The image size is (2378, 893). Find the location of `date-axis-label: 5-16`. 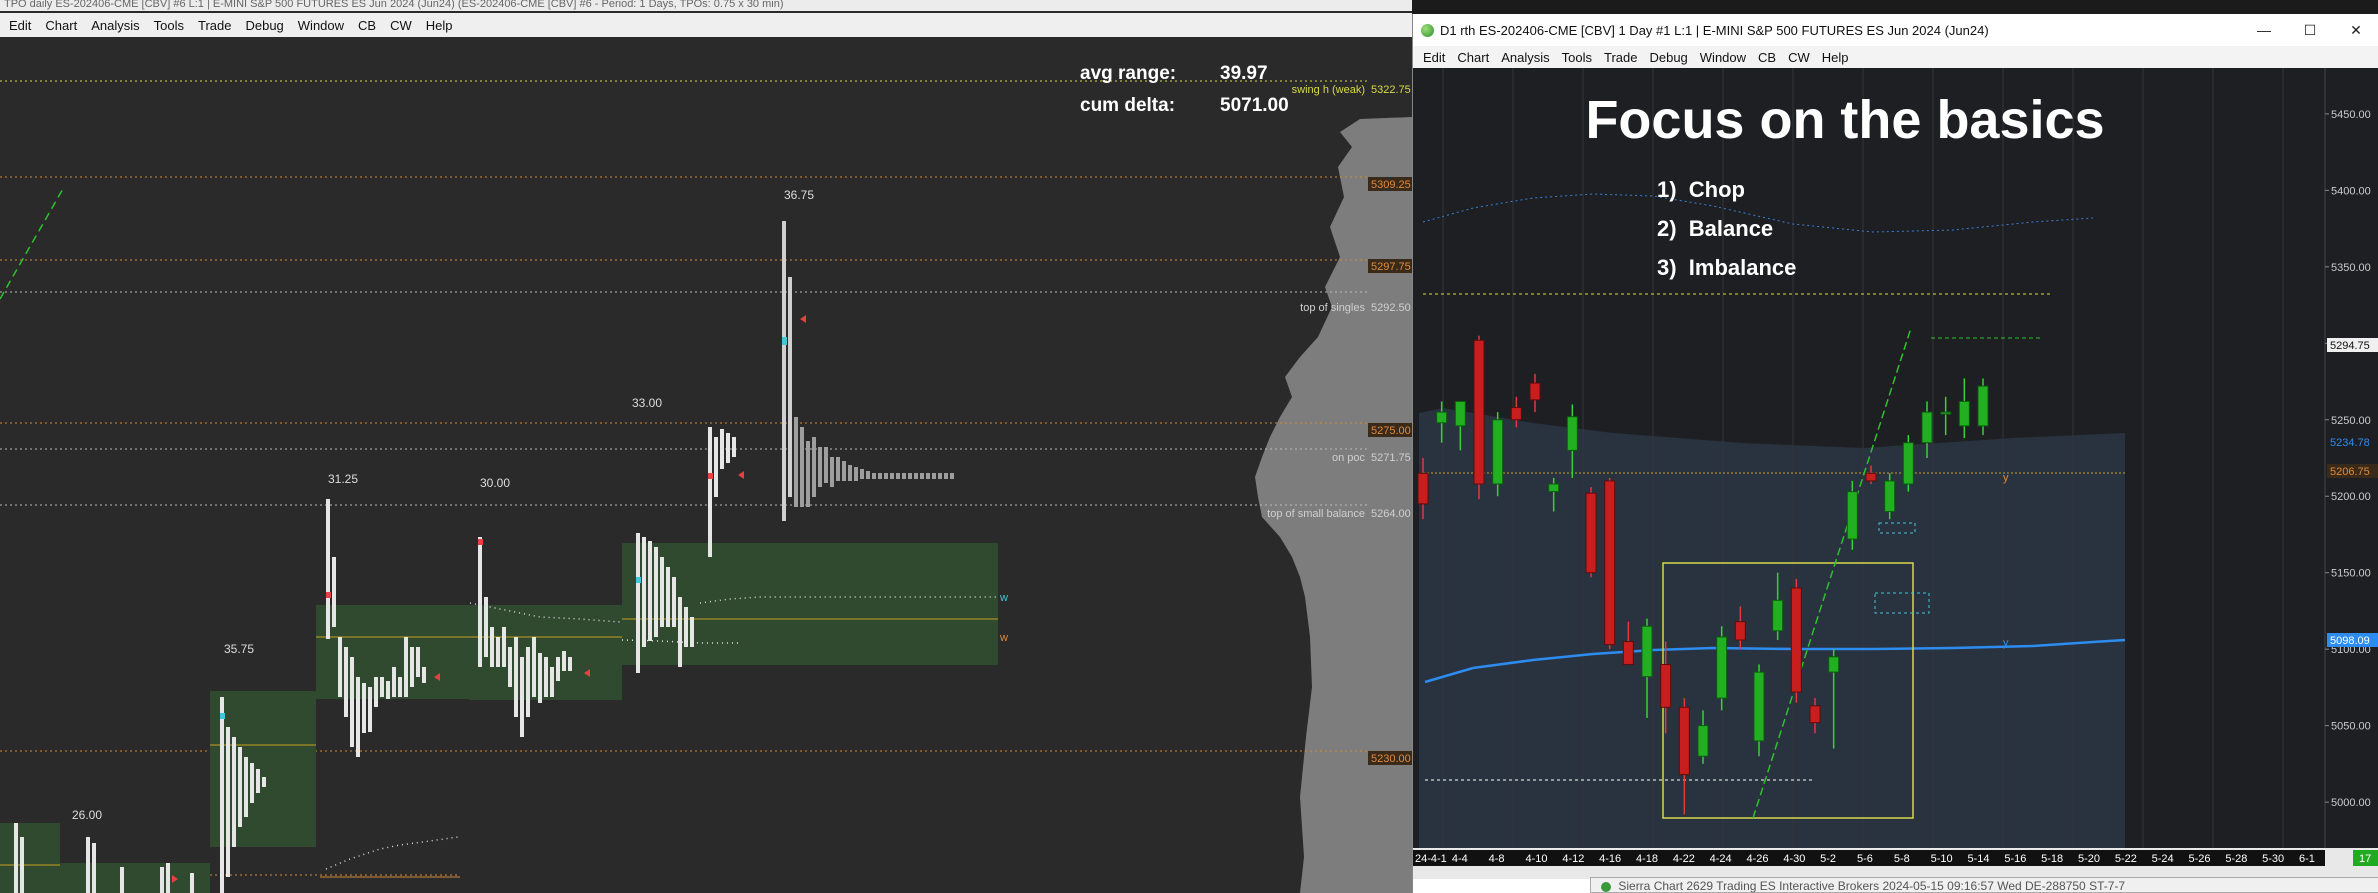

date-axis-label: 5-16 is located at coordinates (2015, 859).